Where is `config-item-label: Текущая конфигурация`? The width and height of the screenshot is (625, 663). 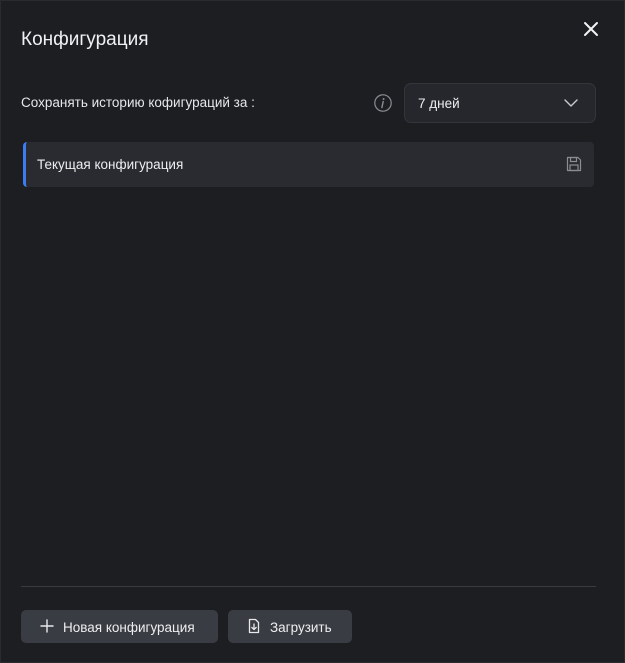
config-item-label: Текущая конфигурация is located at coordinates (110, 164).